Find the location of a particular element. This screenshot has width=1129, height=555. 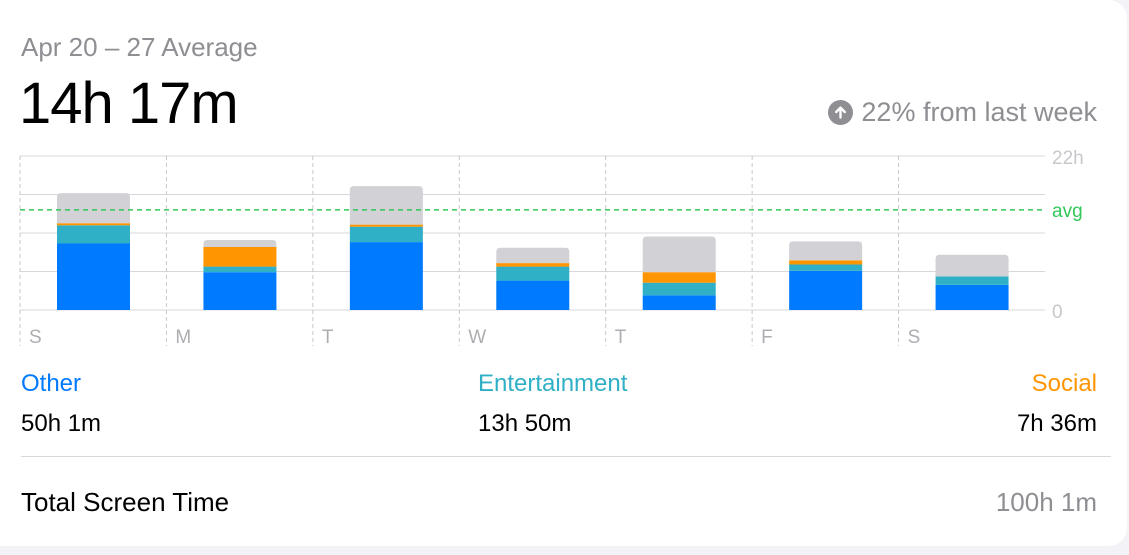

weekly-change-text: 22% from last week is located at coordinates (979, 112).